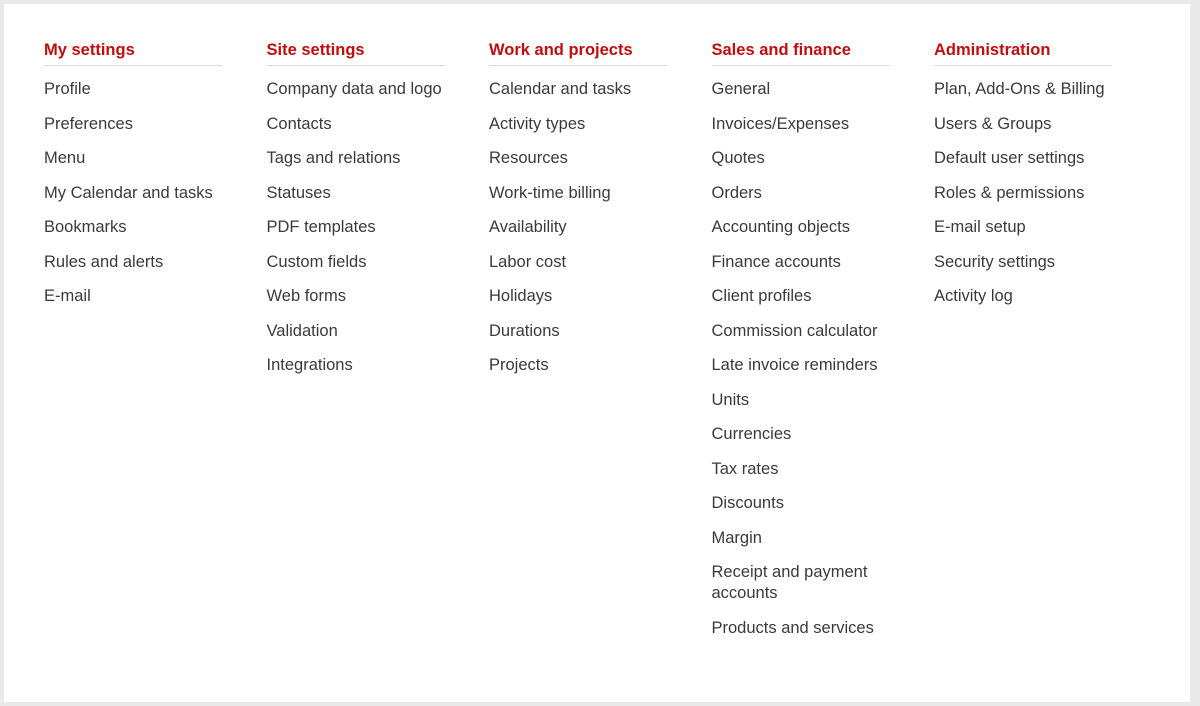 This screenshot has height=706, width=1200. Describe the element at coordinates (356, 365) in the screenshot. I see `settings-link-integrations: Integrations` at that location.